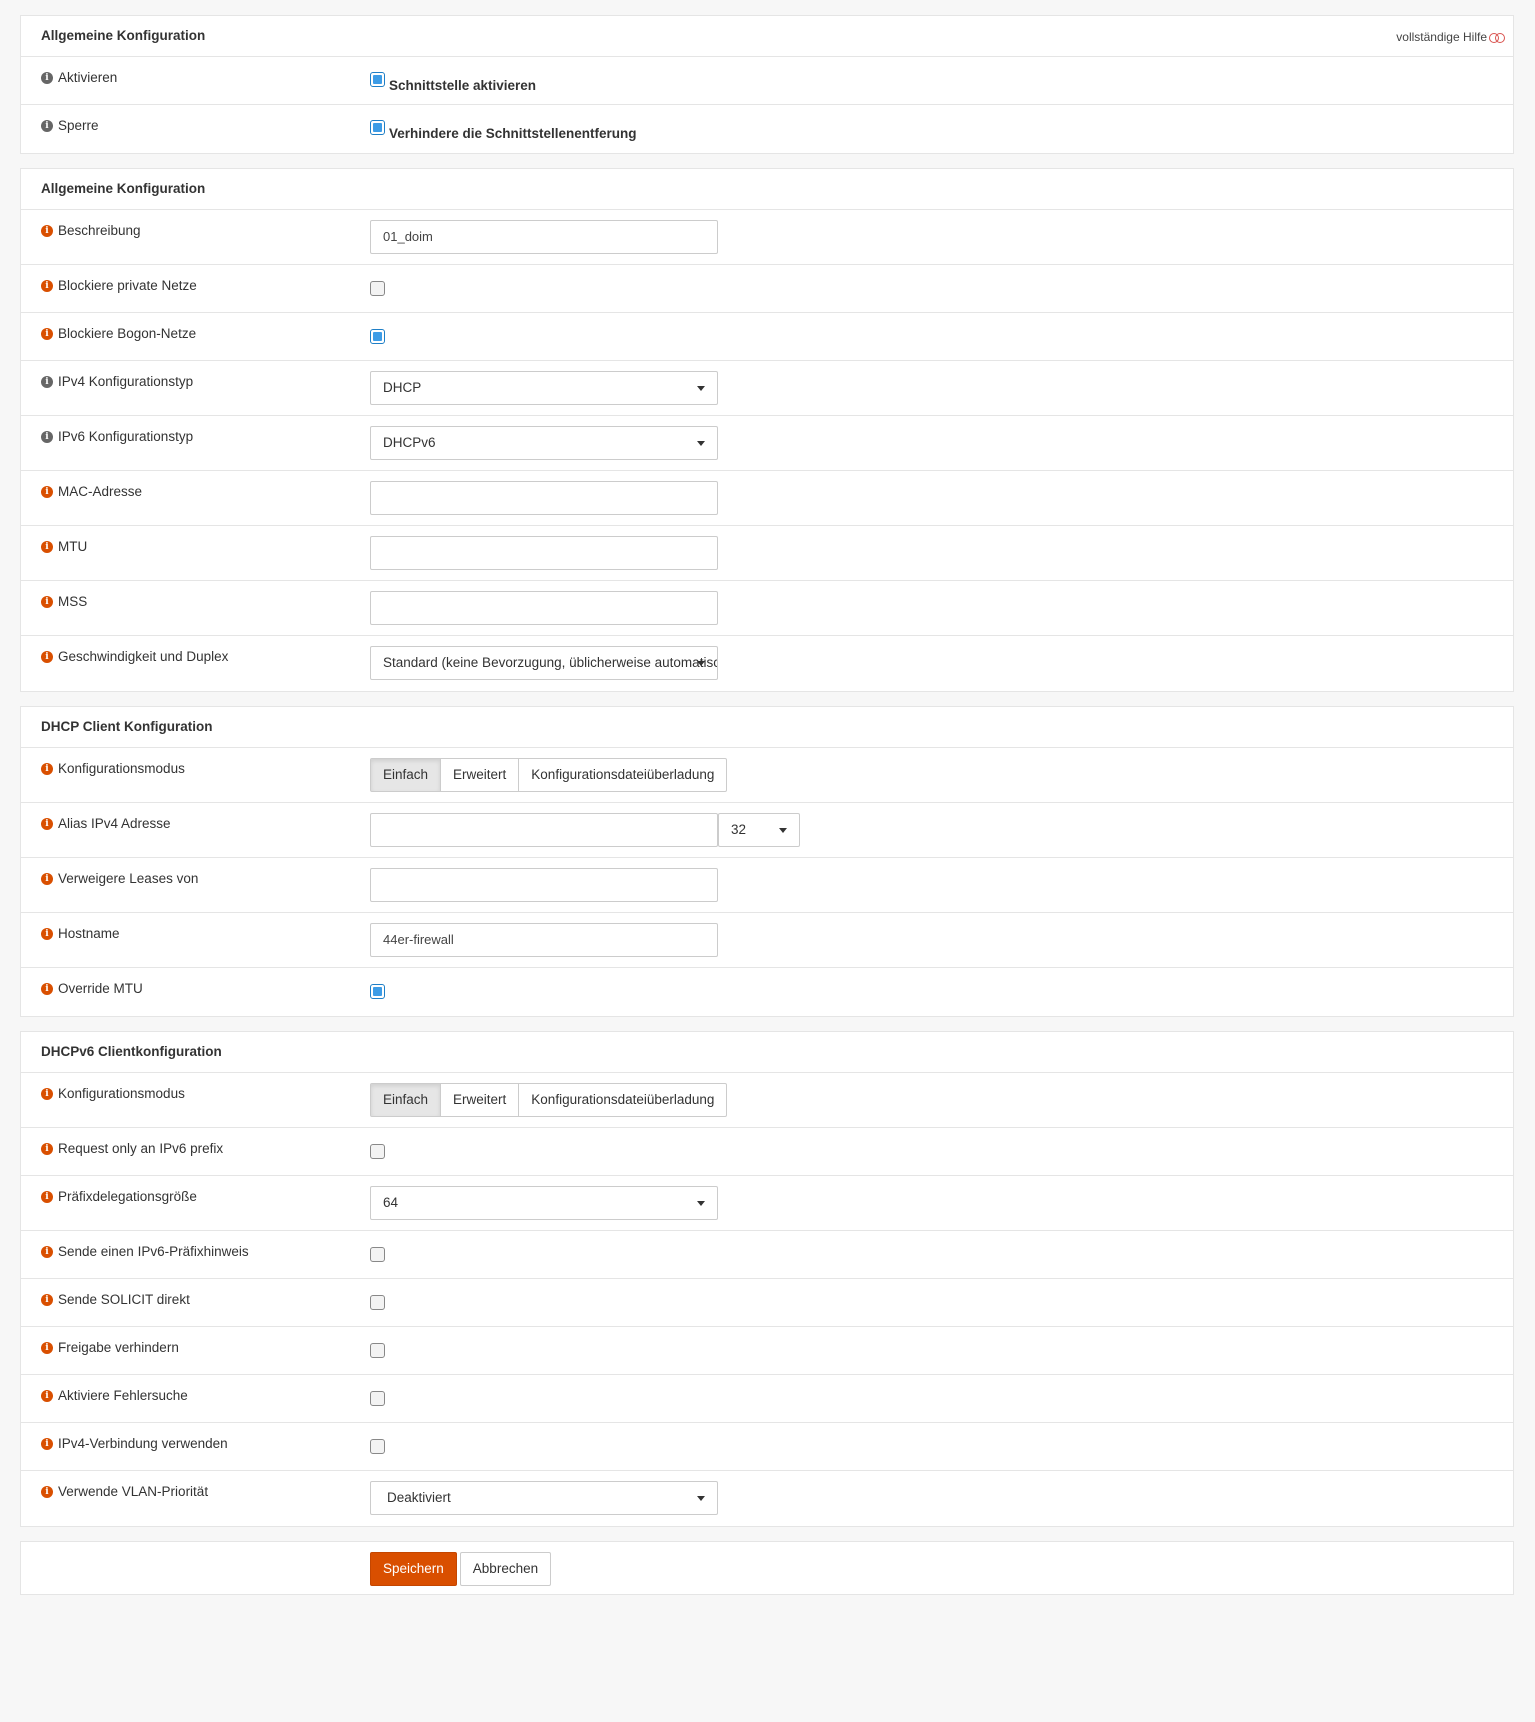 The height and width of the screenshot is (1722, 1535). Describe the element at coordinates (544, 830) in the screenshot. I see `alias-ip-input` at that location.